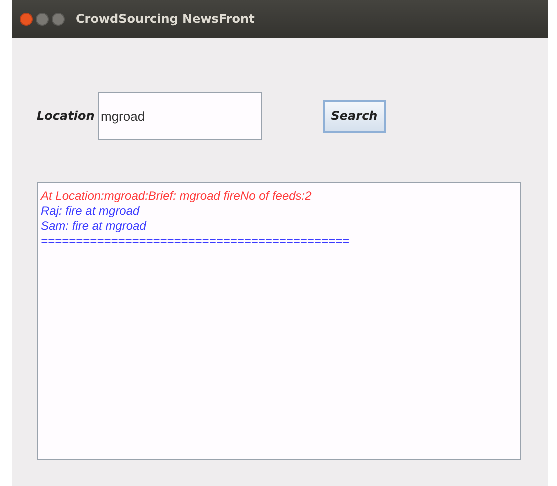 This screenshot has height=486, width=557. What do you see at coordinates (26, 19) in the screenshot?
I see `close-icon` at bounding box center [26, 19].